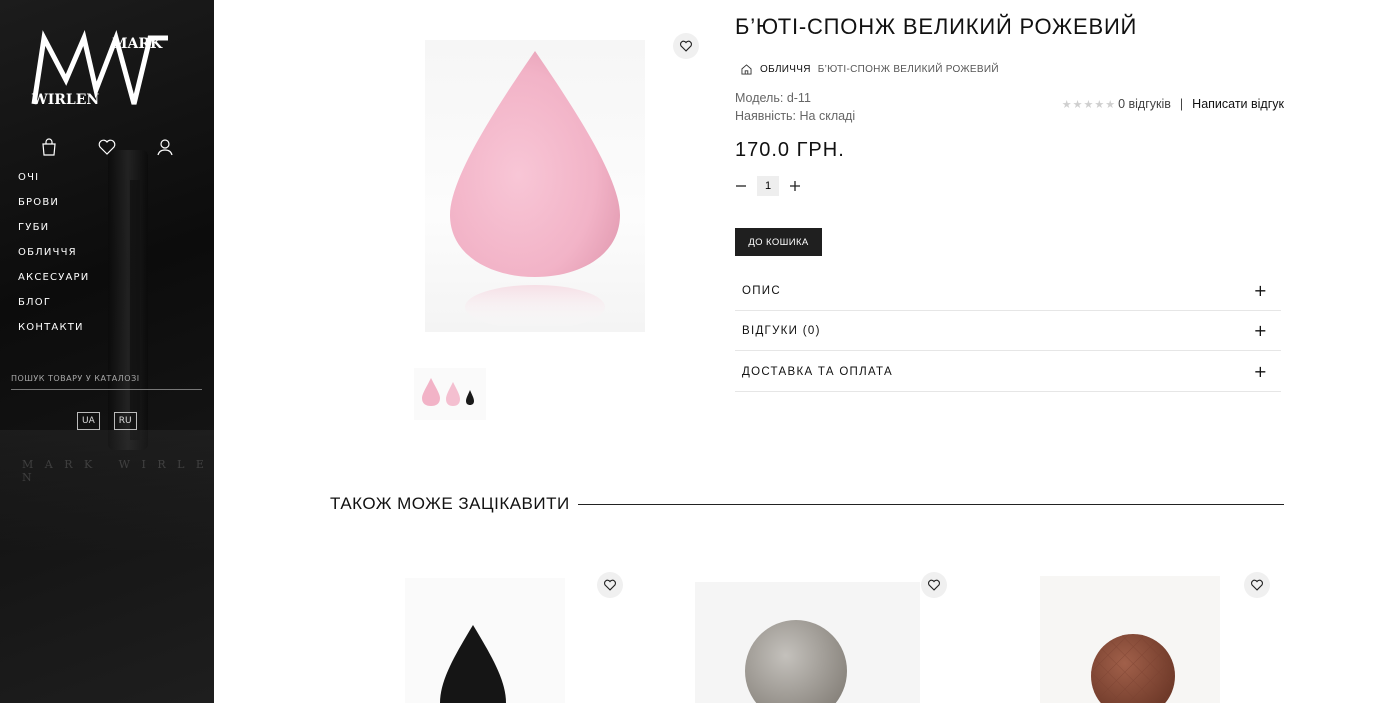  Describe the element at coordinates (1008, 291) in the screenshot. I see `accordion-description: ОПИС +` at that location.